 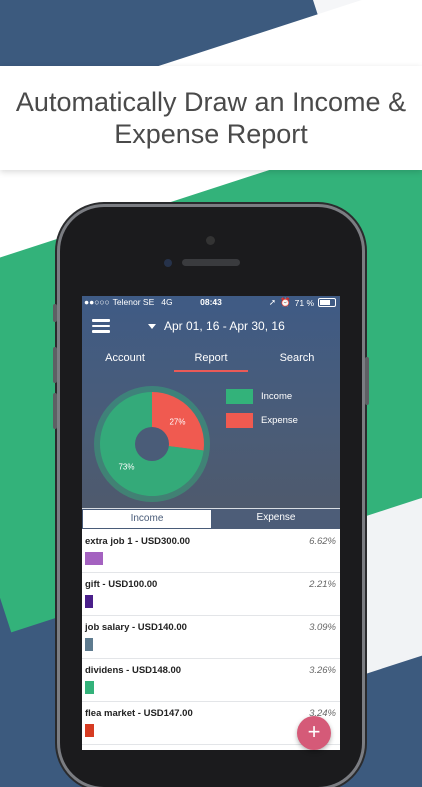 I want to click on alarm-icon: ⏰, so click(x=285, y=302).